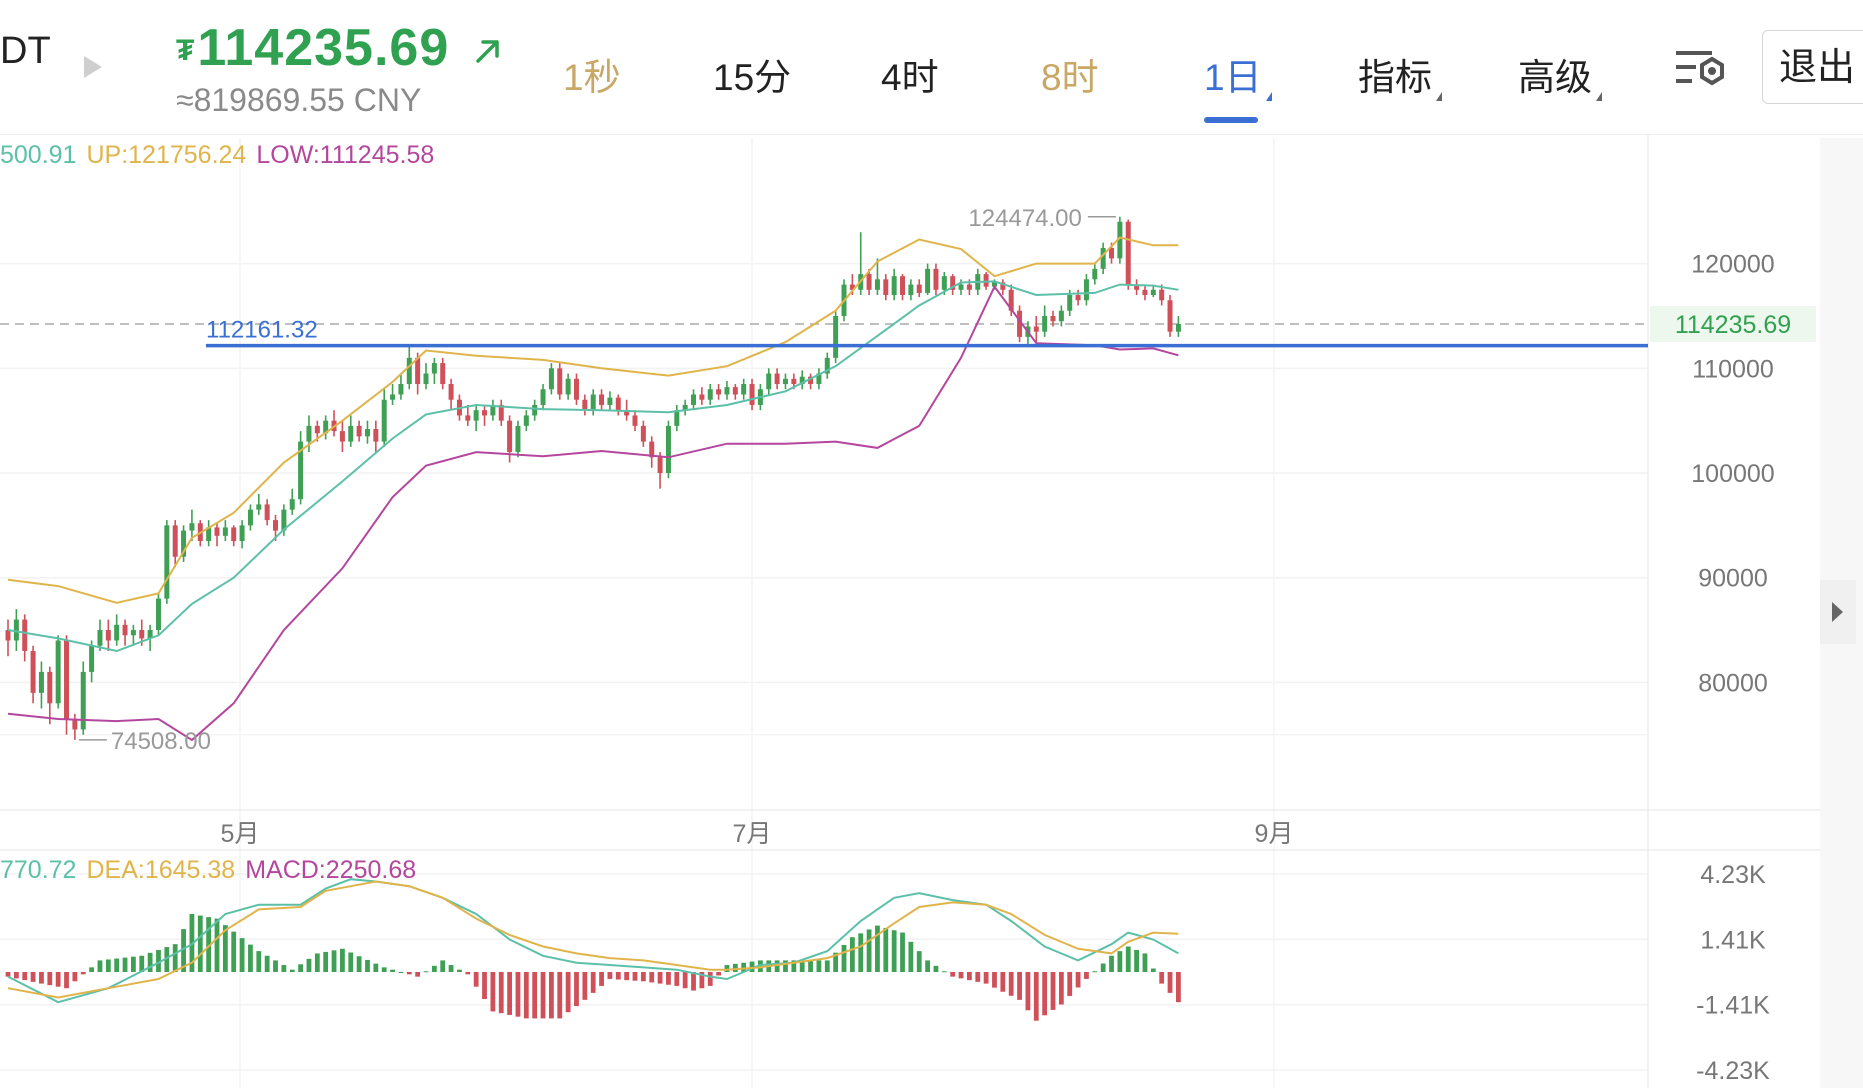 The height and width of the screenshot is (1088, 1863). I want to click on price-tick-label: 80000, so click(1733, 683).